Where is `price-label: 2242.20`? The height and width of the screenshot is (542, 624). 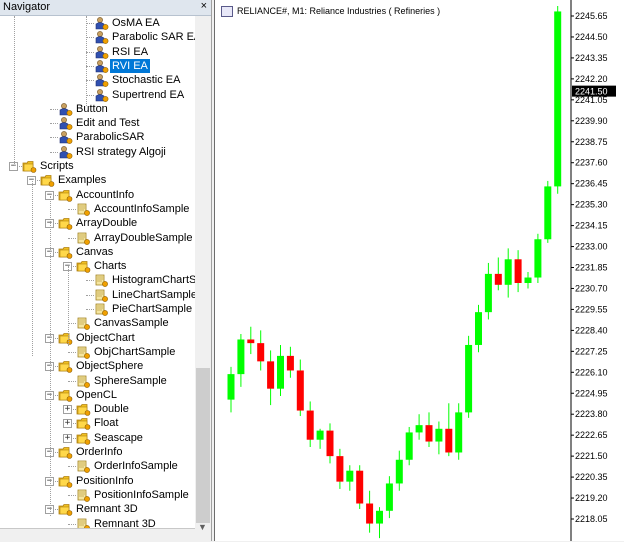
price-label: 2242.20 is located at coordinates (591, 79).